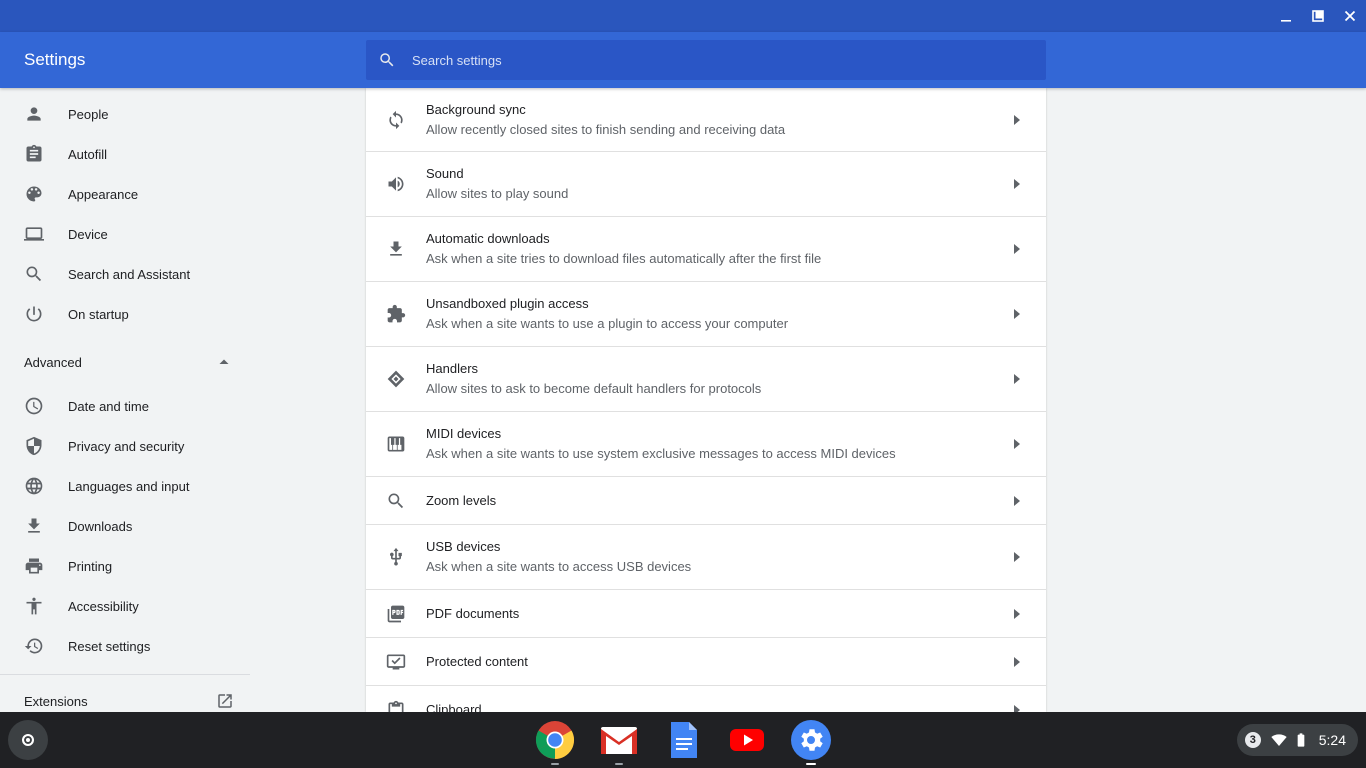 The image size is (1366, 768). What do you see at coordinates (461, 500) in the screenshot?
I see `setting-title: Zoom levels` at bounding box center [461, 500].